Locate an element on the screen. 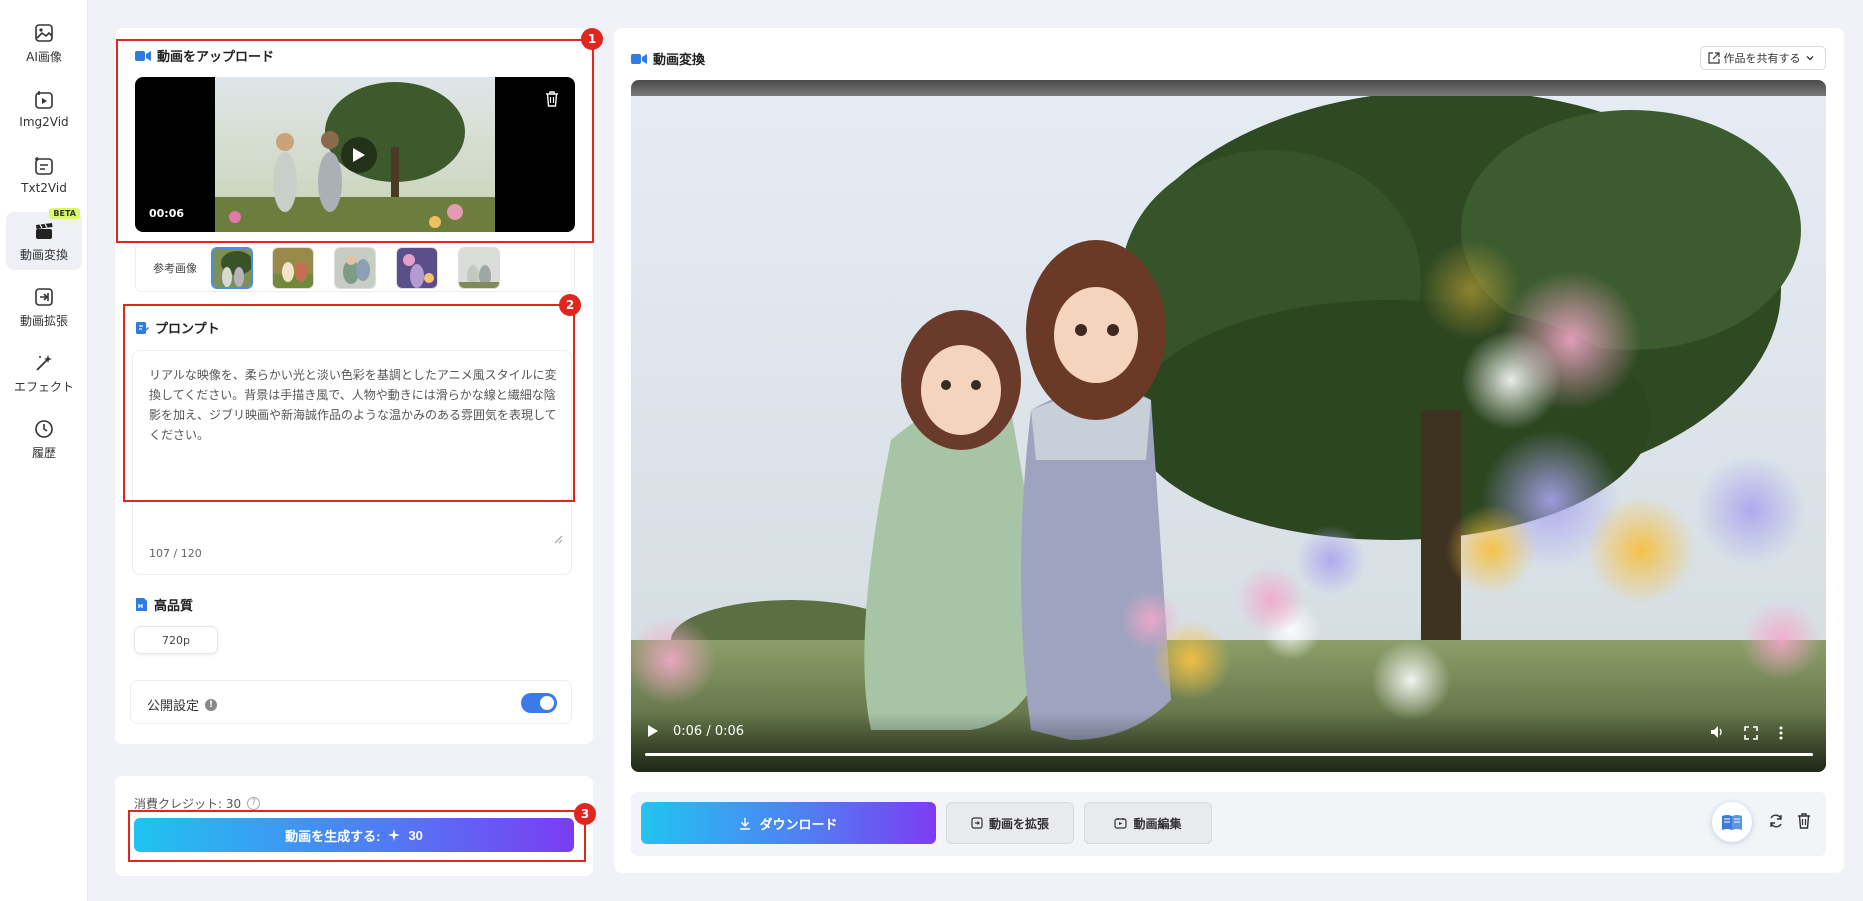  edit-video-button: 動画編集 is located at coordinates (1148, 823).